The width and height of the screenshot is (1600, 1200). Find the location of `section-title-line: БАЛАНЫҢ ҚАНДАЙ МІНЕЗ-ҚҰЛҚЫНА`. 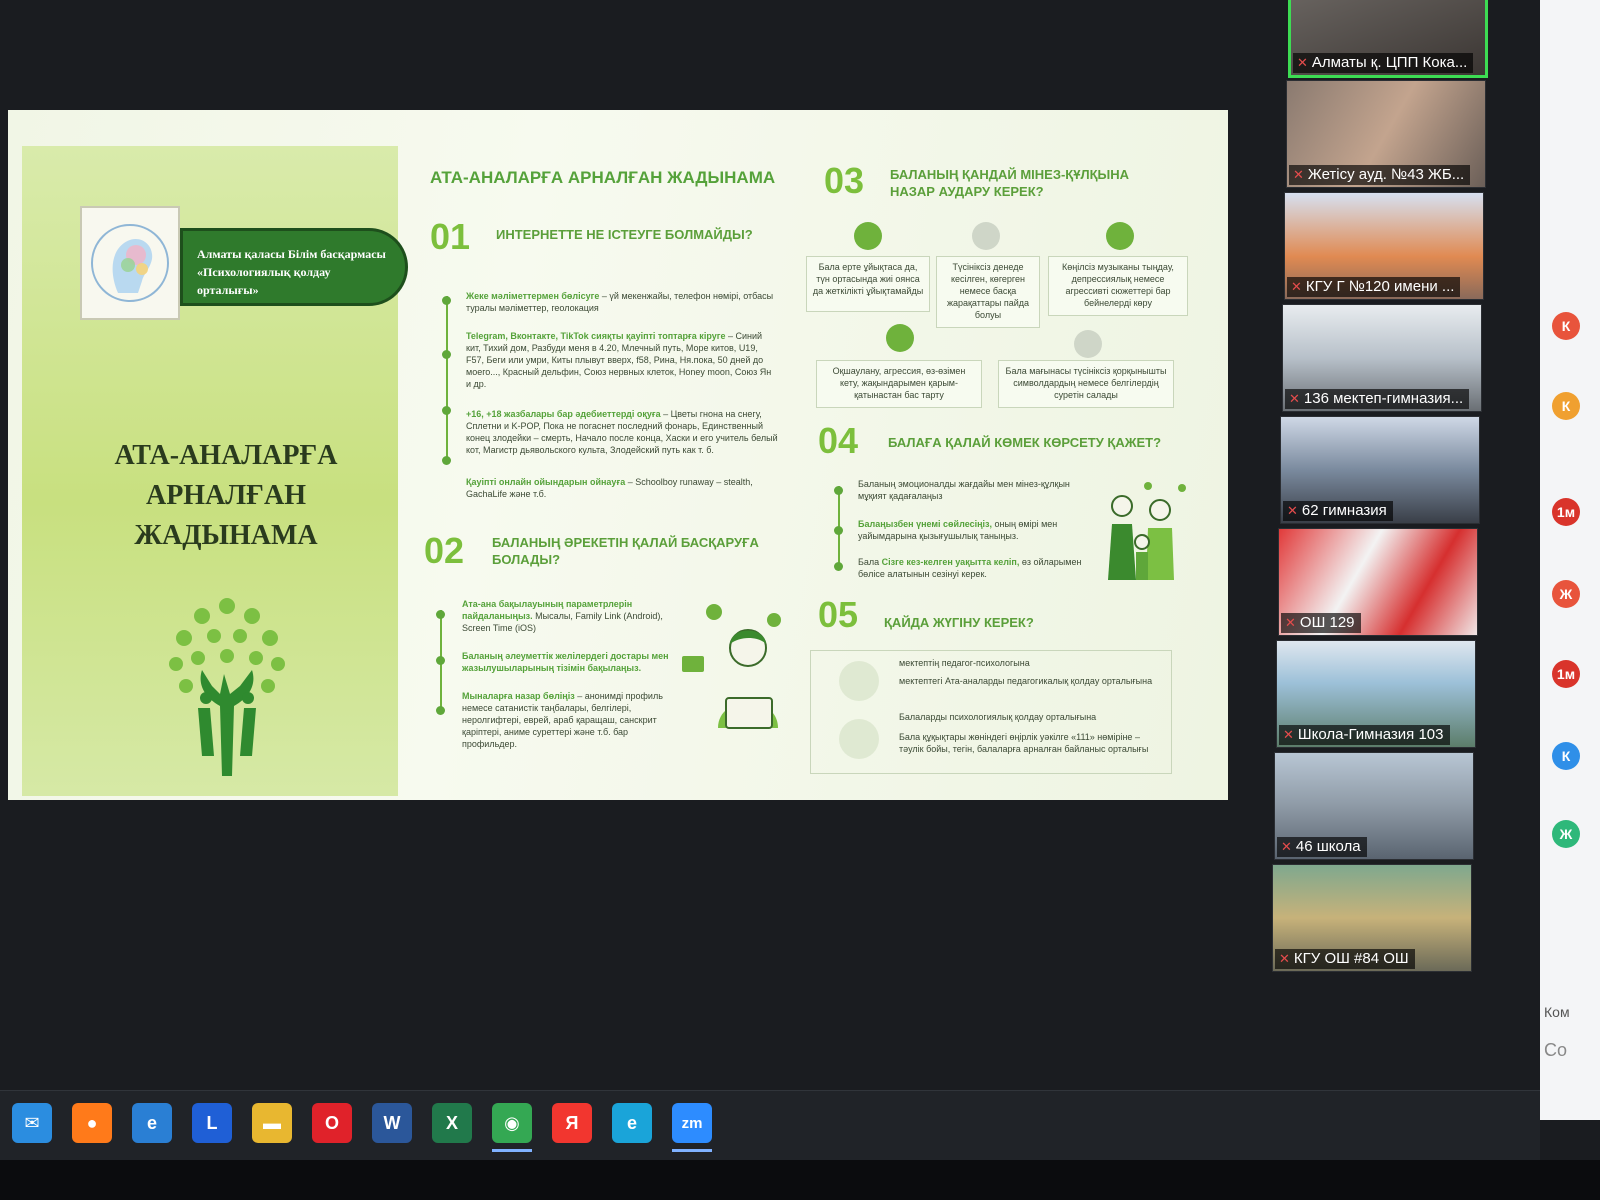

section-title-line: БАЛАНЫҢ ҚАНДАЙ МІНЕЗ-ҚҰЛҚЫНА is located at coordinates (1010, 174).